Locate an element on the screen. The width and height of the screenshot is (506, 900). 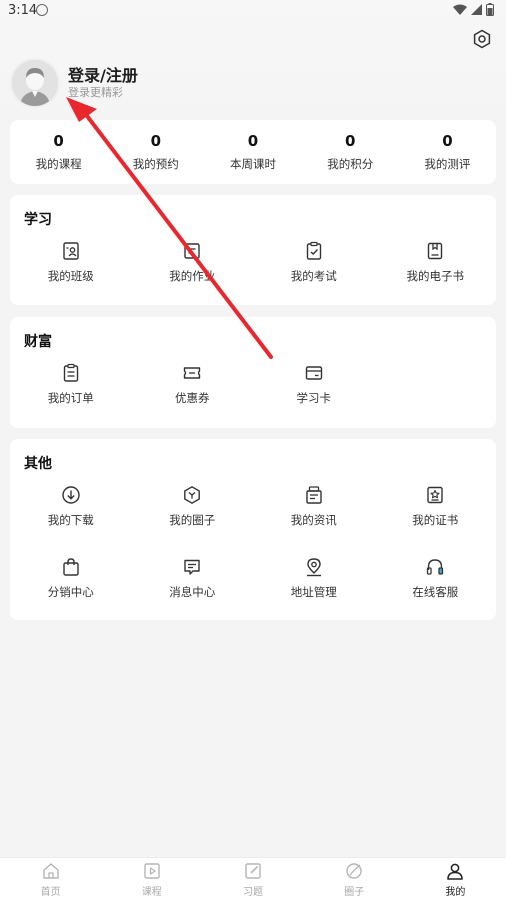
order-icon is located at coordinates (70, 372).